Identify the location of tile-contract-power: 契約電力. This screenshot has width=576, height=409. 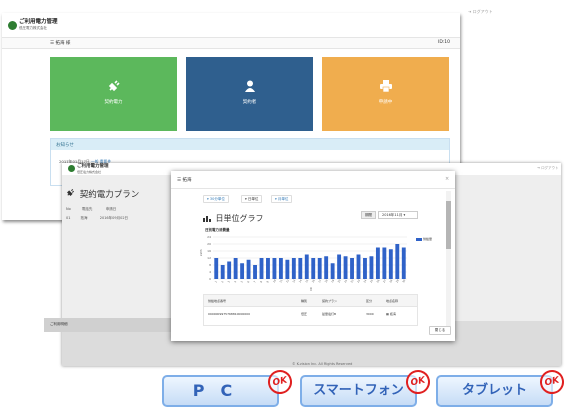
(113, 94).